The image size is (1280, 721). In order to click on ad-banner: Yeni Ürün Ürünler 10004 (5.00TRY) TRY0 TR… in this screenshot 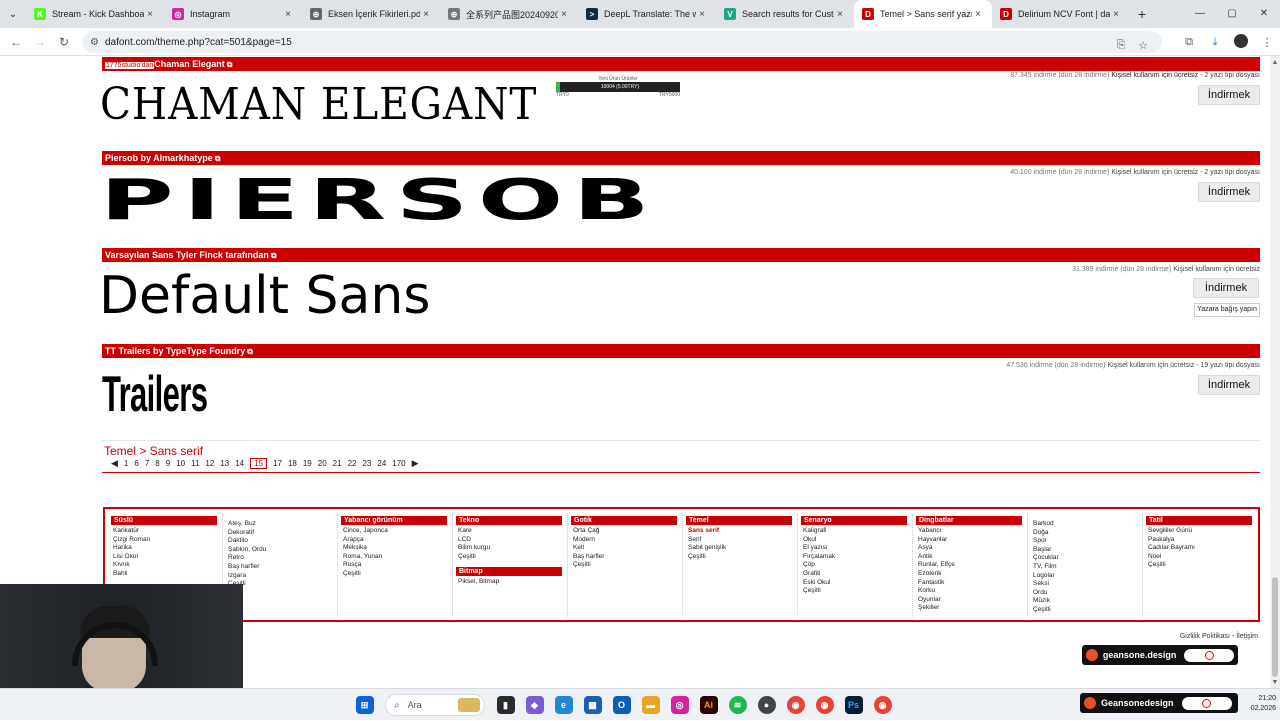, I will do `click(618, 88)`.